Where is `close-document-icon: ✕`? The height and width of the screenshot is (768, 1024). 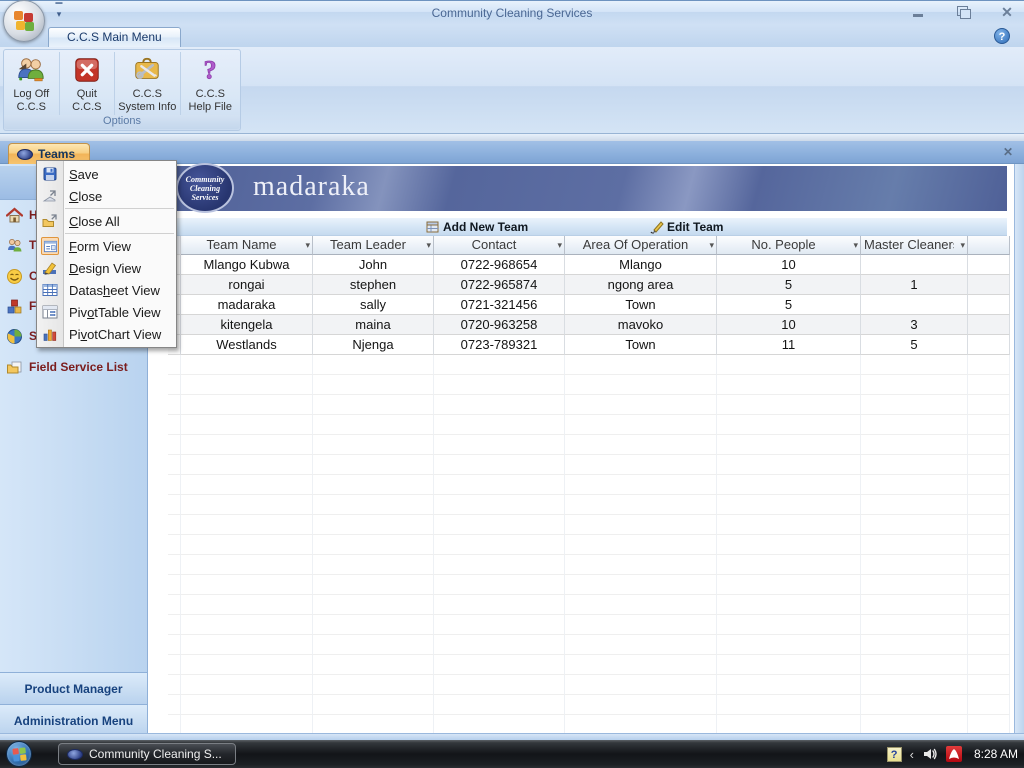 close-document-icon: ✕ is located at coordinates (1008, 153).